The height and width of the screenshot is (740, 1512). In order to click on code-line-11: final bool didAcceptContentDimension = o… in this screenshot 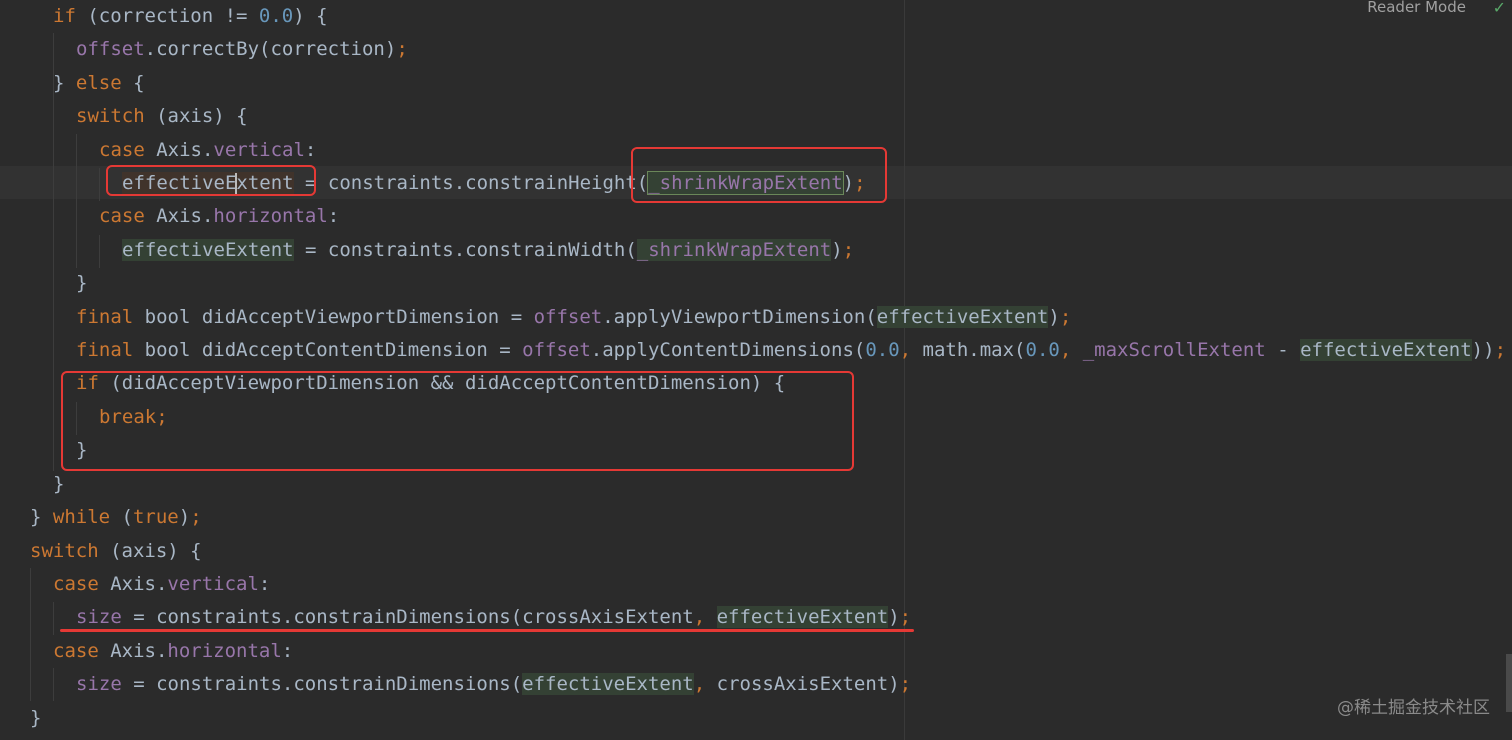, I will do `click(753, 350)`.